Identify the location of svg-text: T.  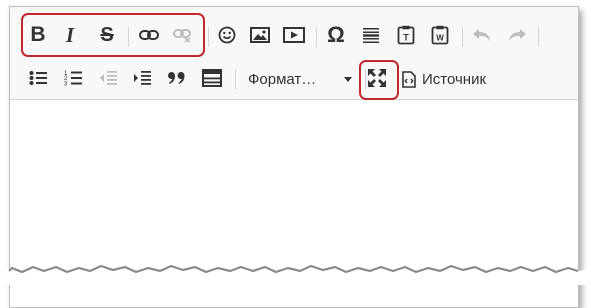
(406, 38).